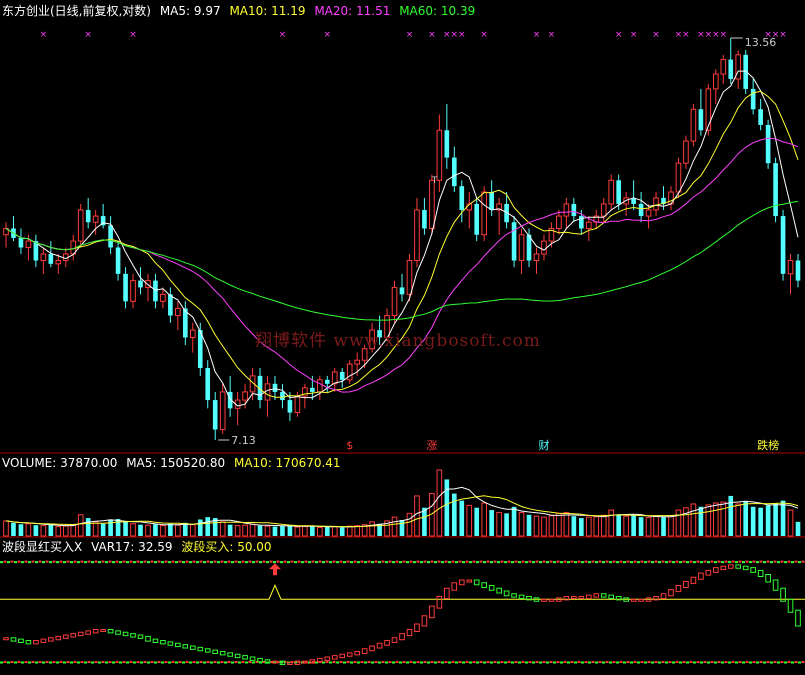  What do you see at coordinates (398, 341) in the screenshot?
I see `watermark-text: 翔博软件 www.xiangbosoft.com` at bounding box center [398, 341].